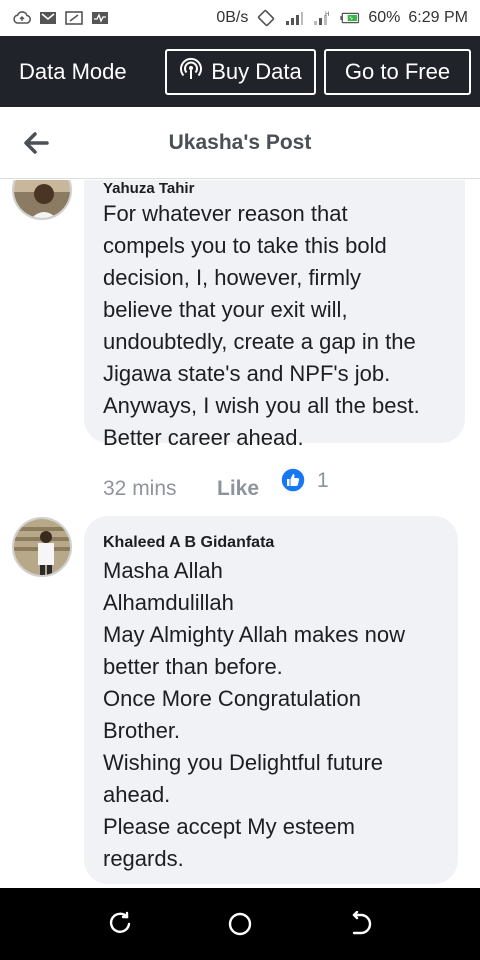  Describe the element at coordinates (438, 17) in the screenshot. I see `clock: 6:29 PM` at that location.